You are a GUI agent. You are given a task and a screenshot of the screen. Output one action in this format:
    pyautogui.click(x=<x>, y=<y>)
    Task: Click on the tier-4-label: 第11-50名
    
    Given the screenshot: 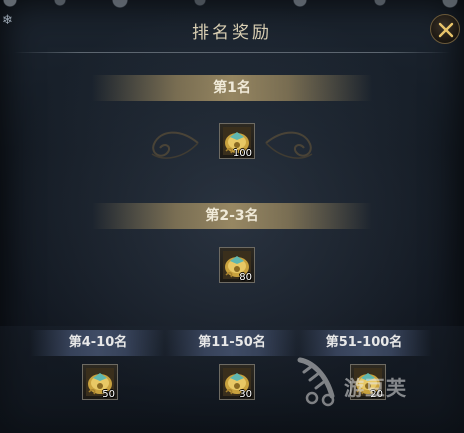 What is the action you would take?
    pyautogui.click(x=232, y=342)
    